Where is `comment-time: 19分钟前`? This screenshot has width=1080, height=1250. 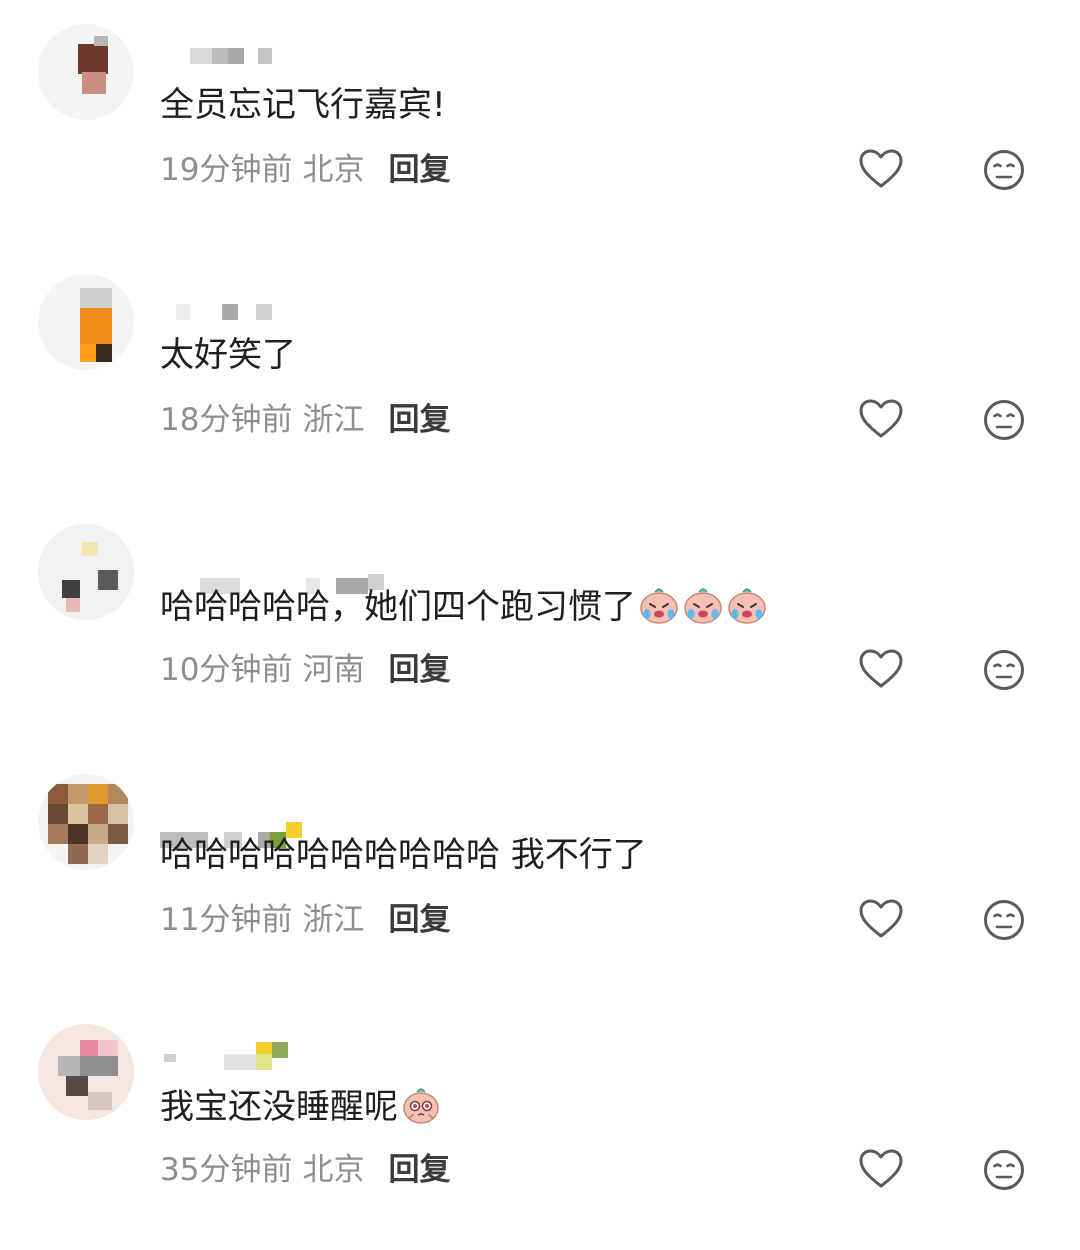 comment-time: 19分钟前 is located at coordinates (226, 170).